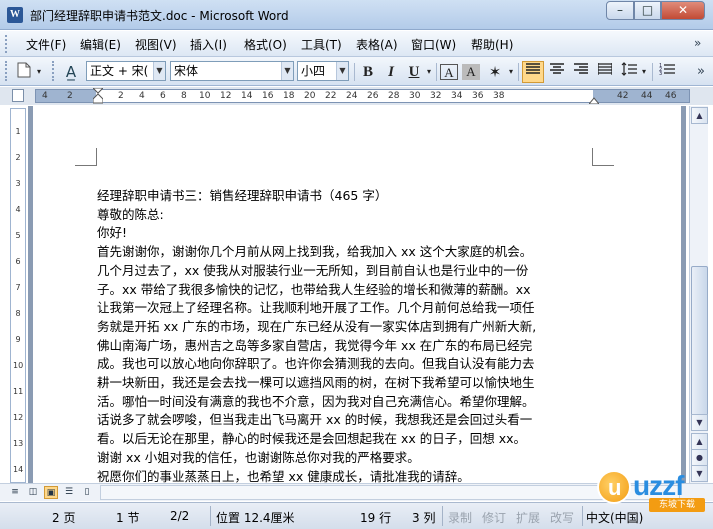 The image size is (713, 529). I want to click on menu-edit: 编辑(E), so click(100, 44).